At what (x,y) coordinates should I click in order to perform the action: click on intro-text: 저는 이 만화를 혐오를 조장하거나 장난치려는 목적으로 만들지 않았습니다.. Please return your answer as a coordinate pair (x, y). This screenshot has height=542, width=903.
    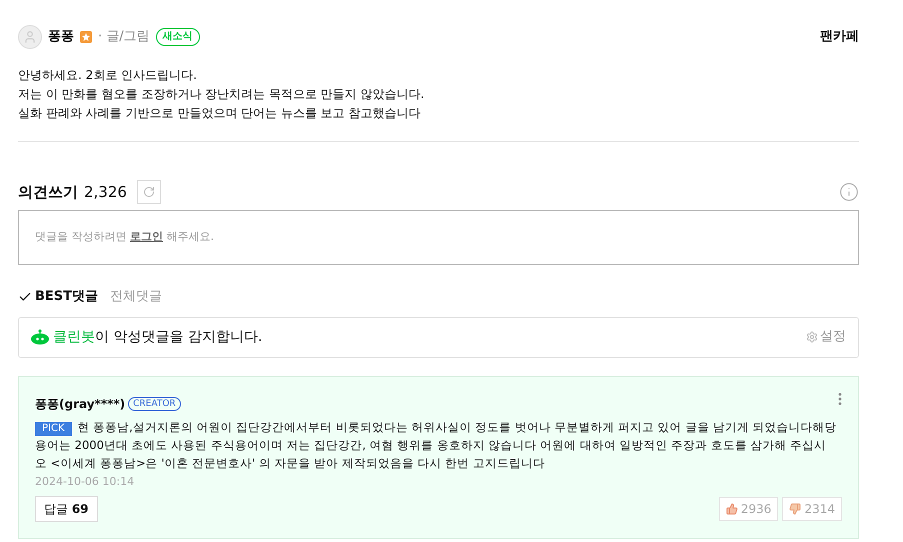
    Looking at the image, I should click on (222, 94).